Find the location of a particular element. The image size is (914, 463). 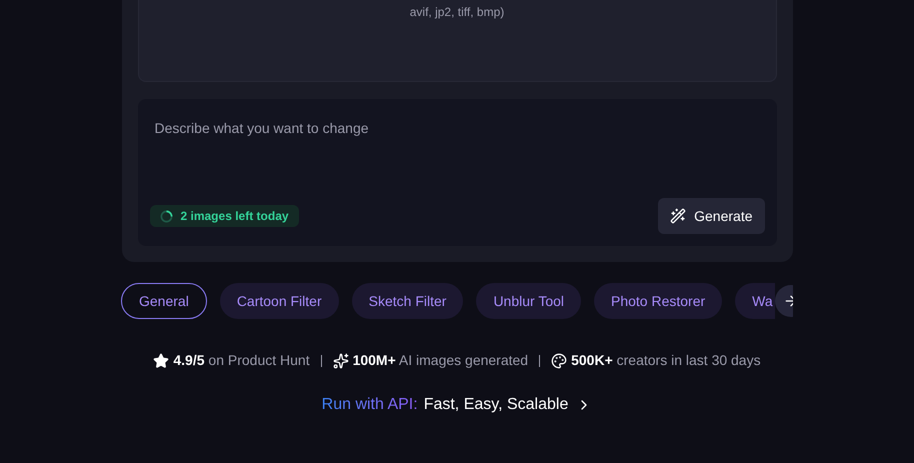

category-chip: Sketch Filter is located at coordinates (408, 301).